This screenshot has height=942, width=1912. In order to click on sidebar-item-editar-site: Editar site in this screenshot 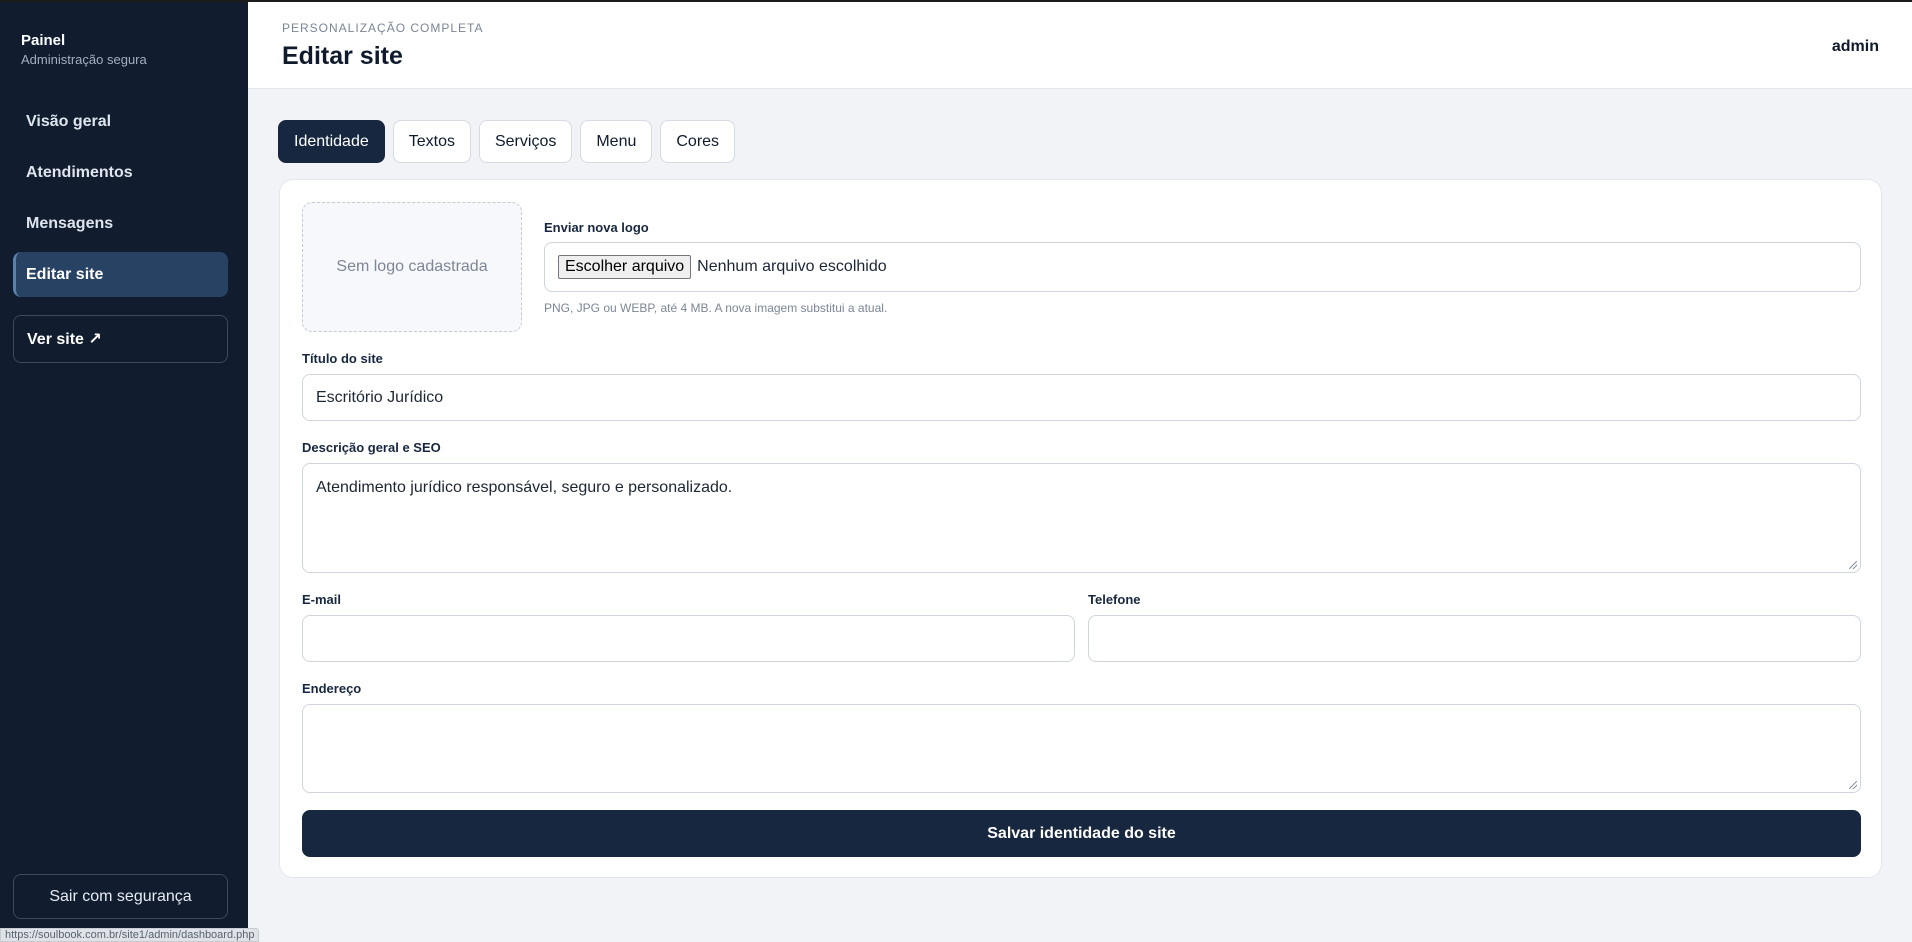, I will do `click(120, 274)`.